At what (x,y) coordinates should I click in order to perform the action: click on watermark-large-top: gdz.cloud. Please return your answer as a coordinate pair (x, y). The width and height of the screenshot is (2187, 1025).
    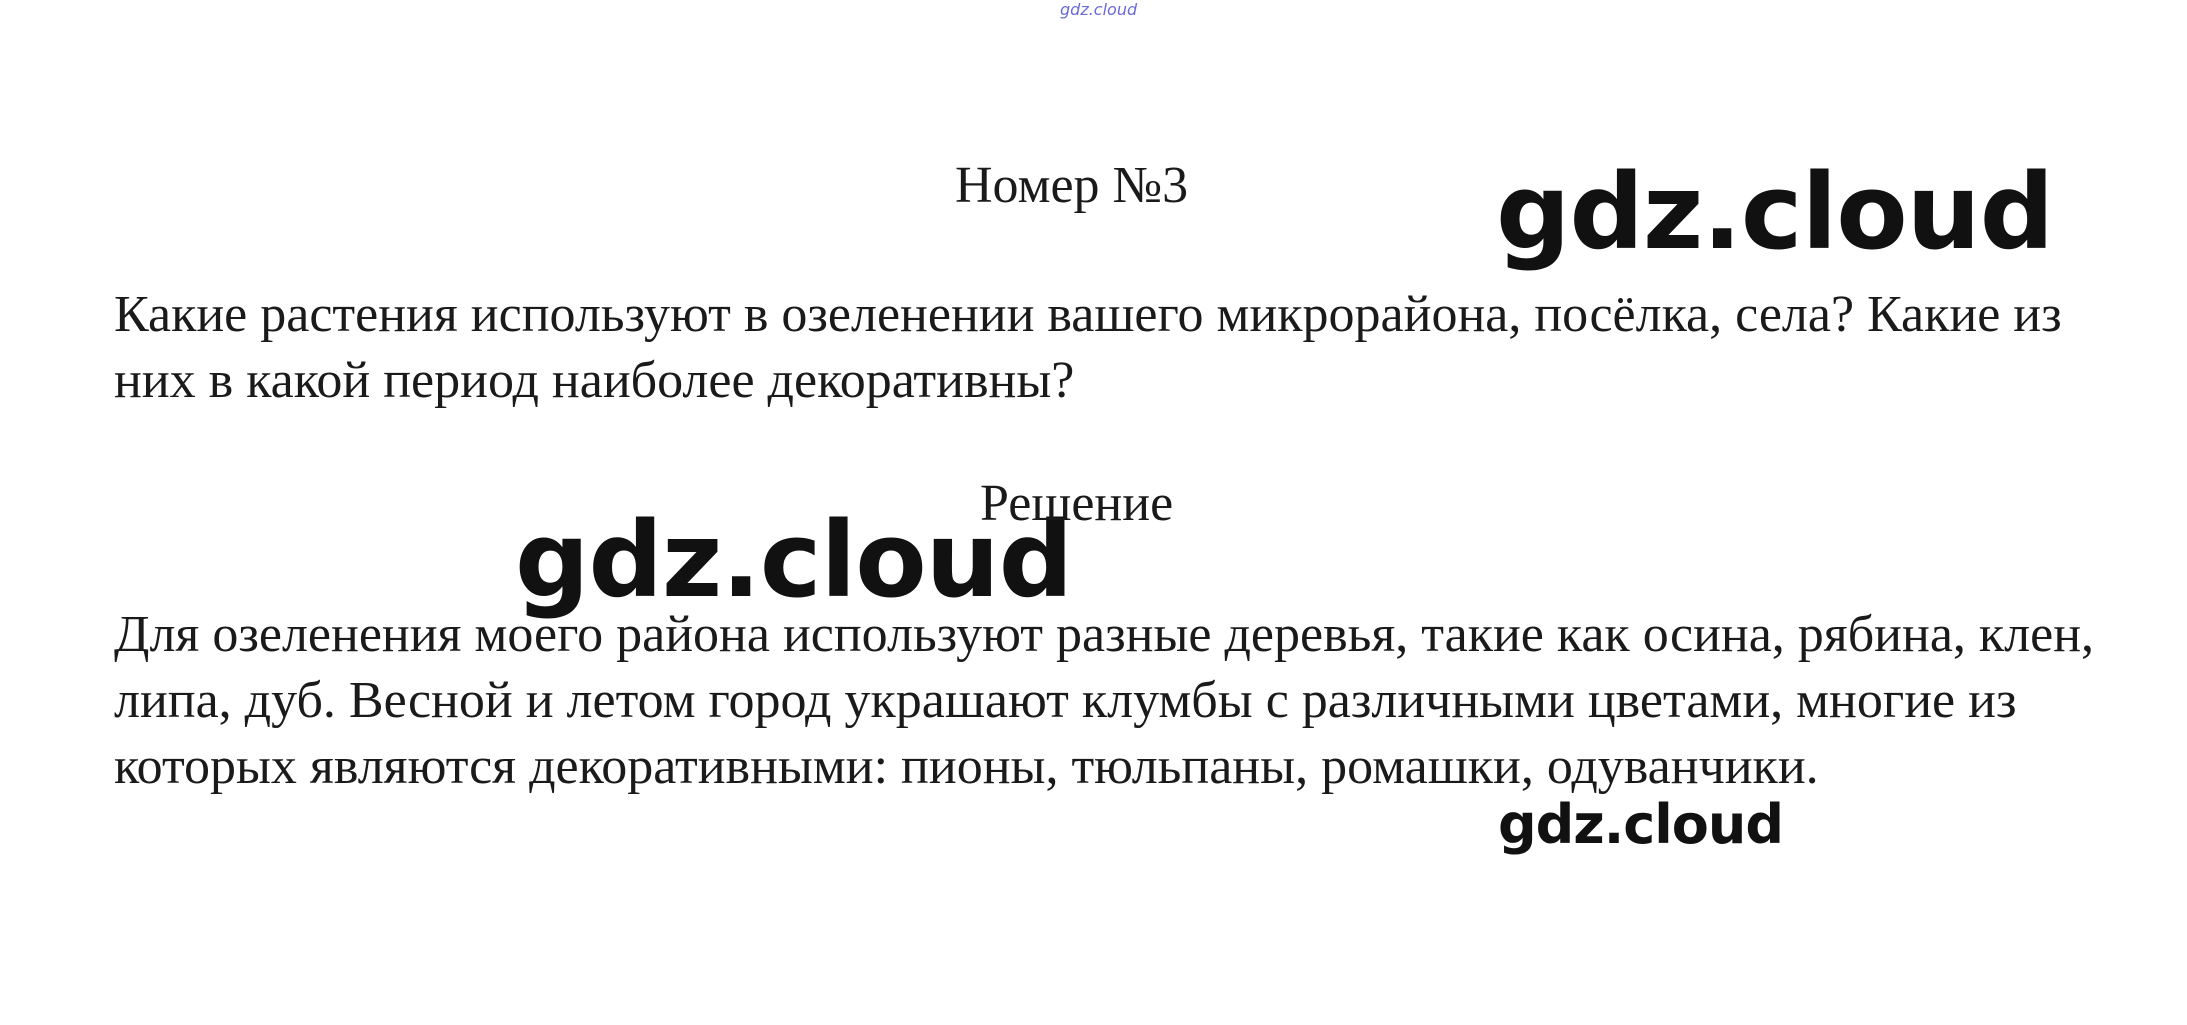
    Looking at the image, I should click on (1775, 212).